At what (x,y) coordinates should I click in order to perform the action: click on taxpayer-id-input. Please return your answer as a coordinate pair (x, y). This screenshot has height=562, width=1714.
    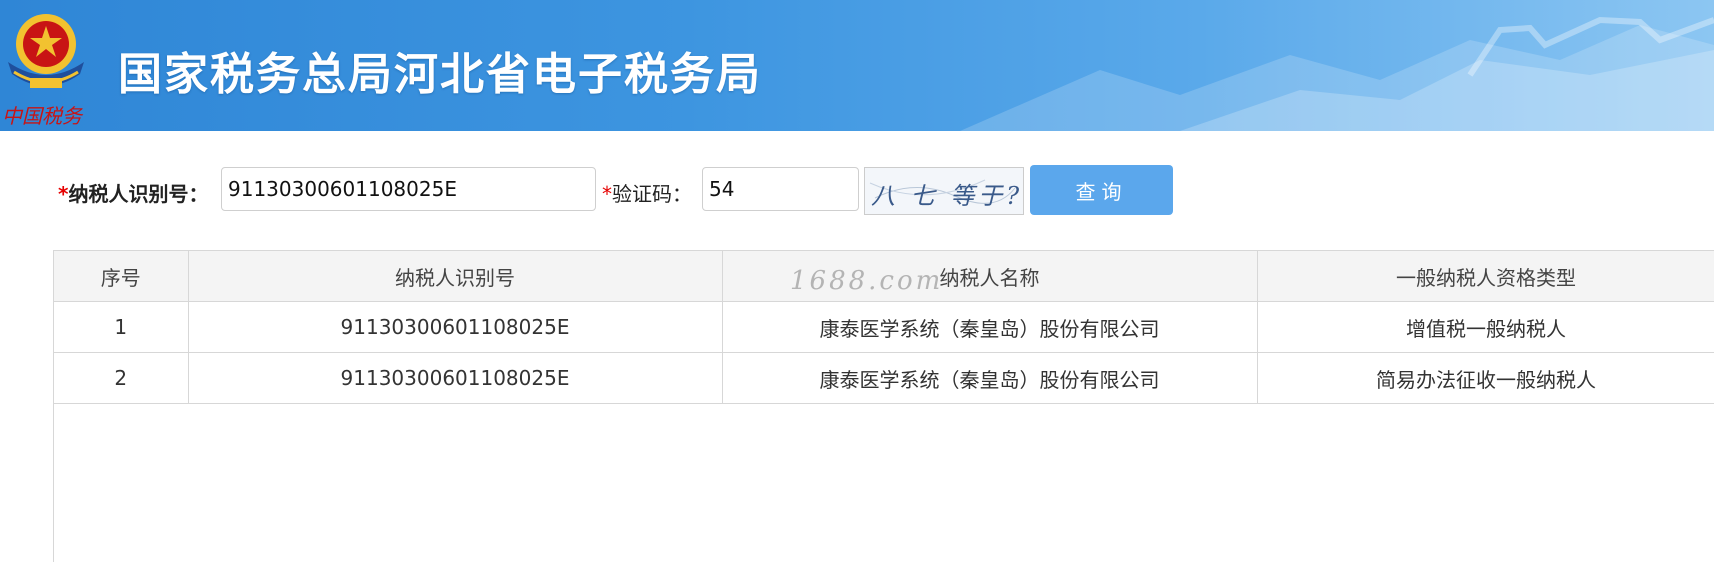
    Looking at the image, I should click on (408, 189).